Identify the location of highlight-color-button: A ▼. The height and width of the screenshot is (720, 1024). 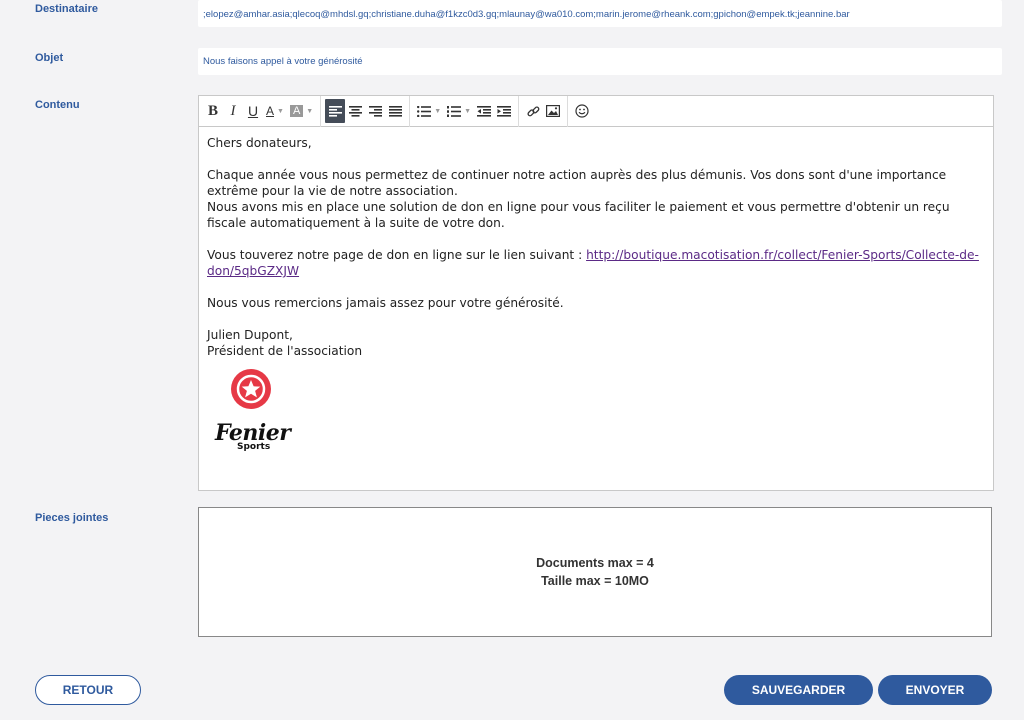
(301, 111).